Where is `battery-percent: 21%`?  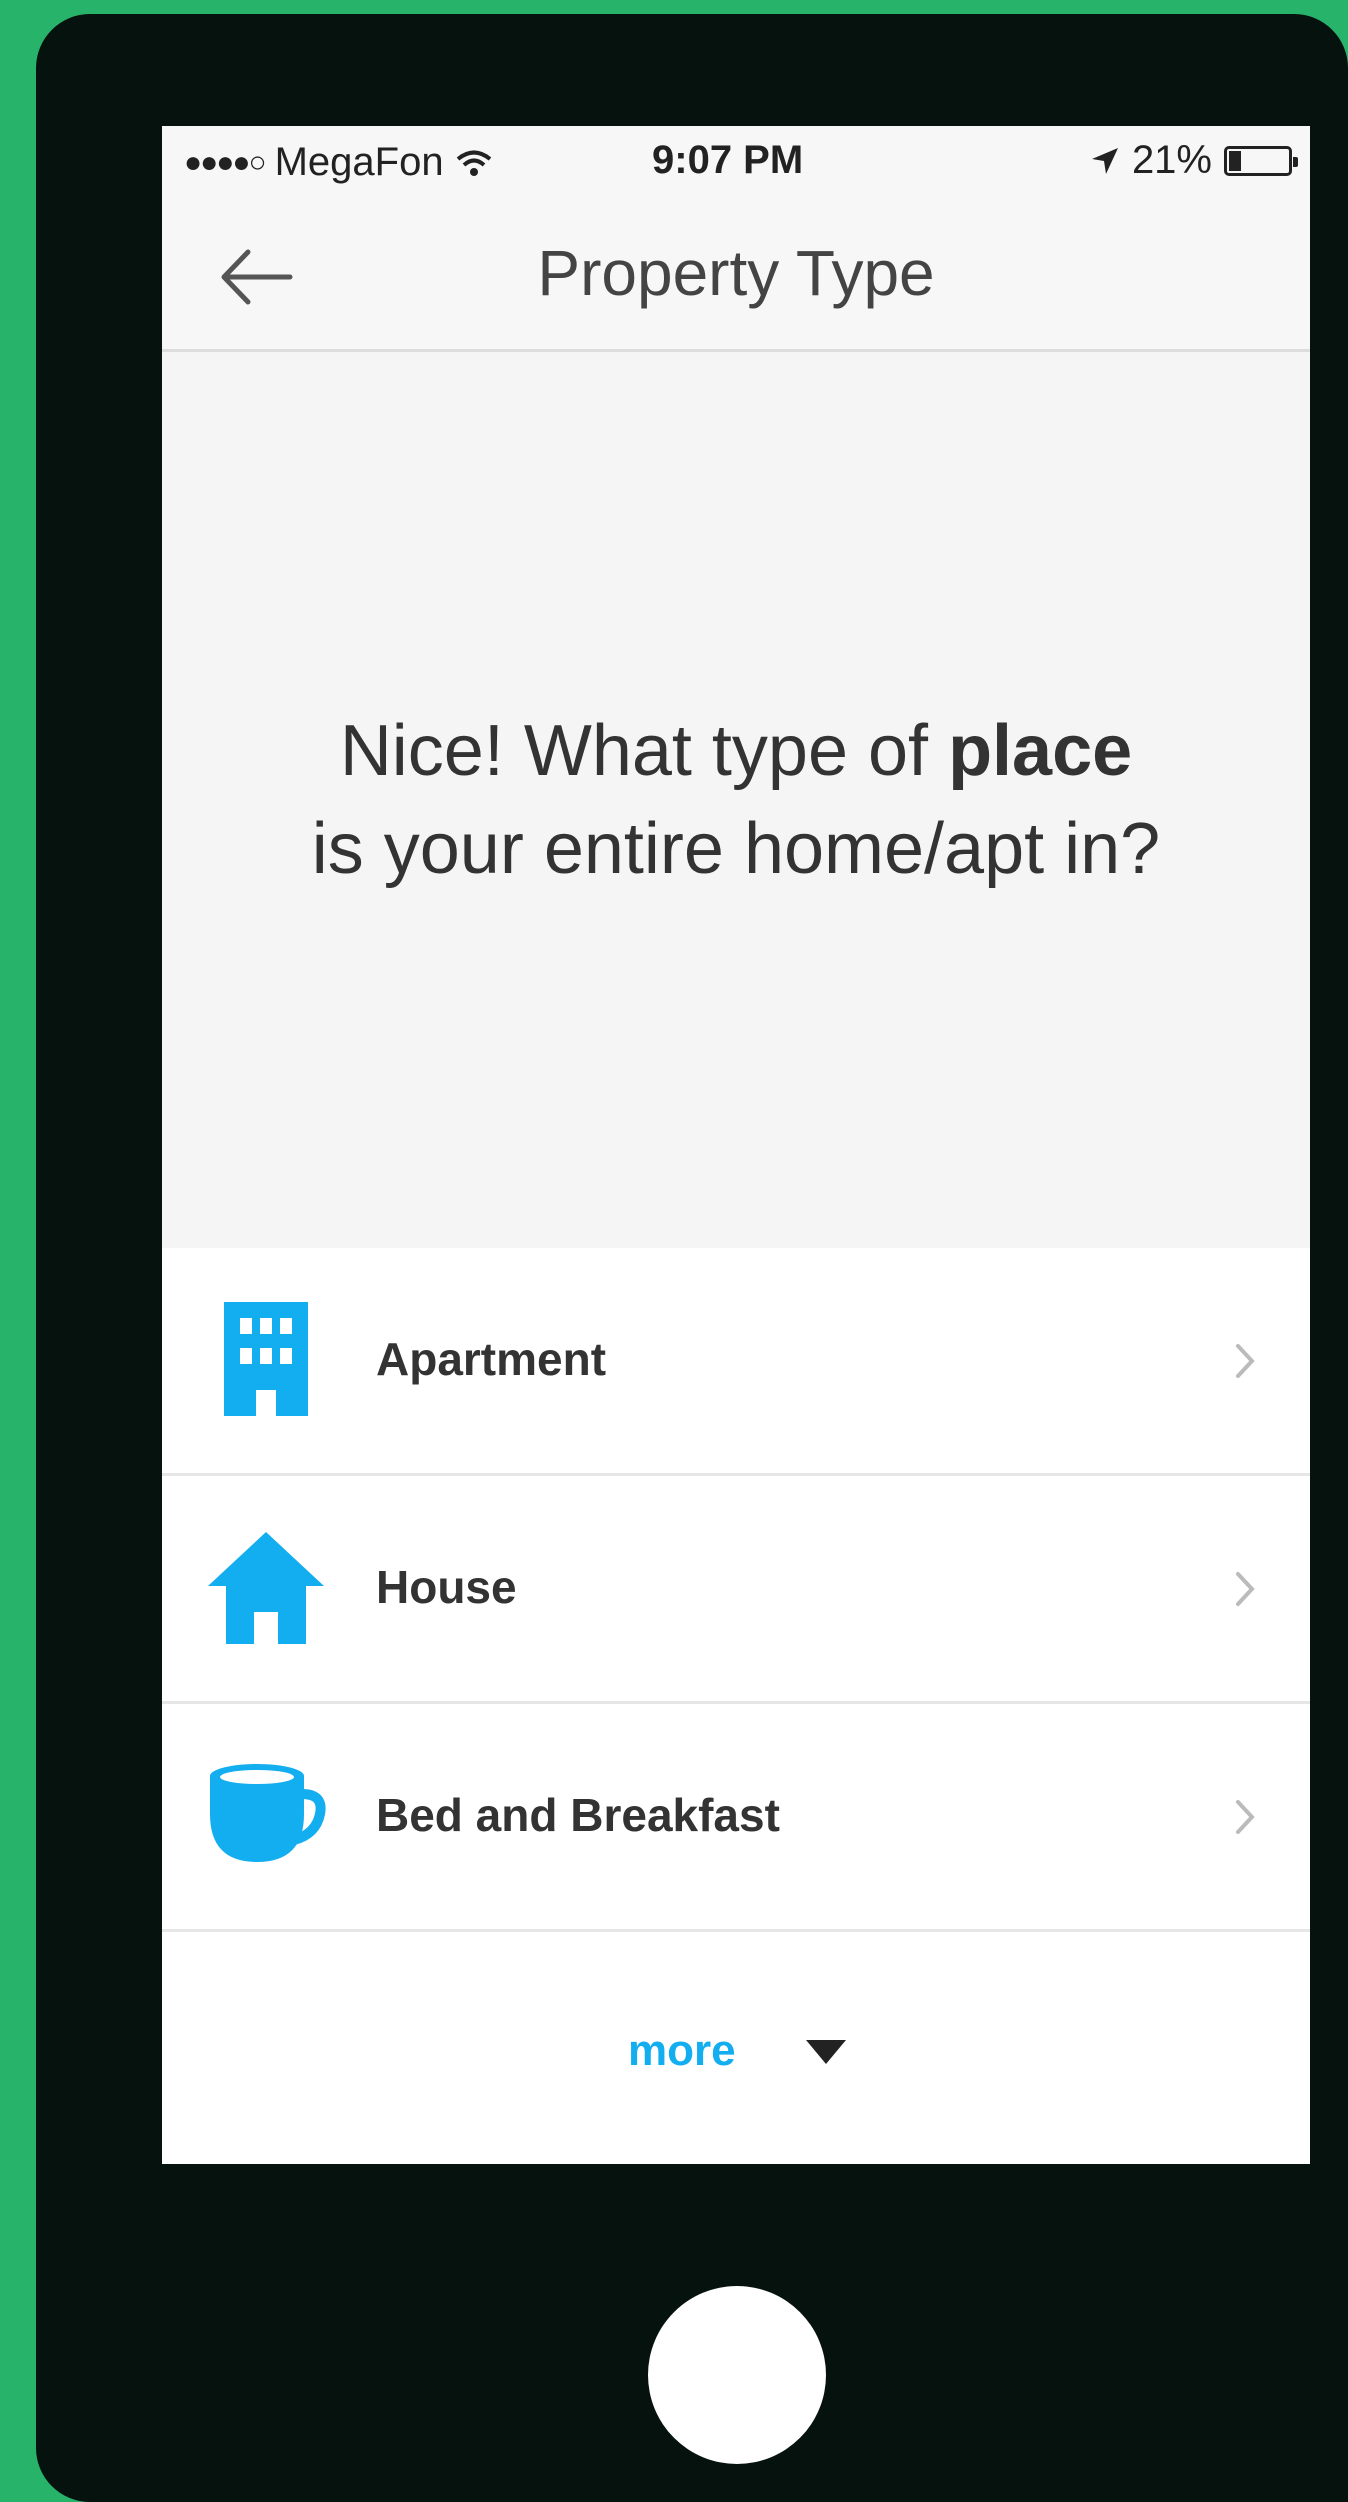
battery-percent: 21% is located at coordinates (1171, 160).